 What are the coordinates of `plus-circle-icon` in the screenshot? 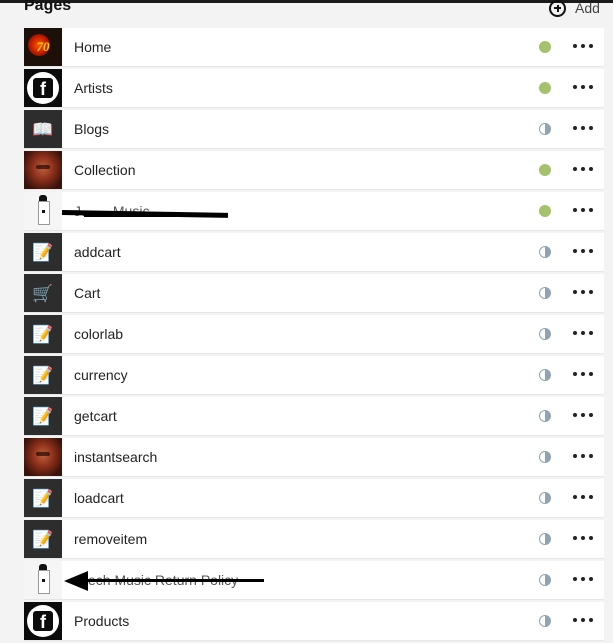 It's located at (557, 8).